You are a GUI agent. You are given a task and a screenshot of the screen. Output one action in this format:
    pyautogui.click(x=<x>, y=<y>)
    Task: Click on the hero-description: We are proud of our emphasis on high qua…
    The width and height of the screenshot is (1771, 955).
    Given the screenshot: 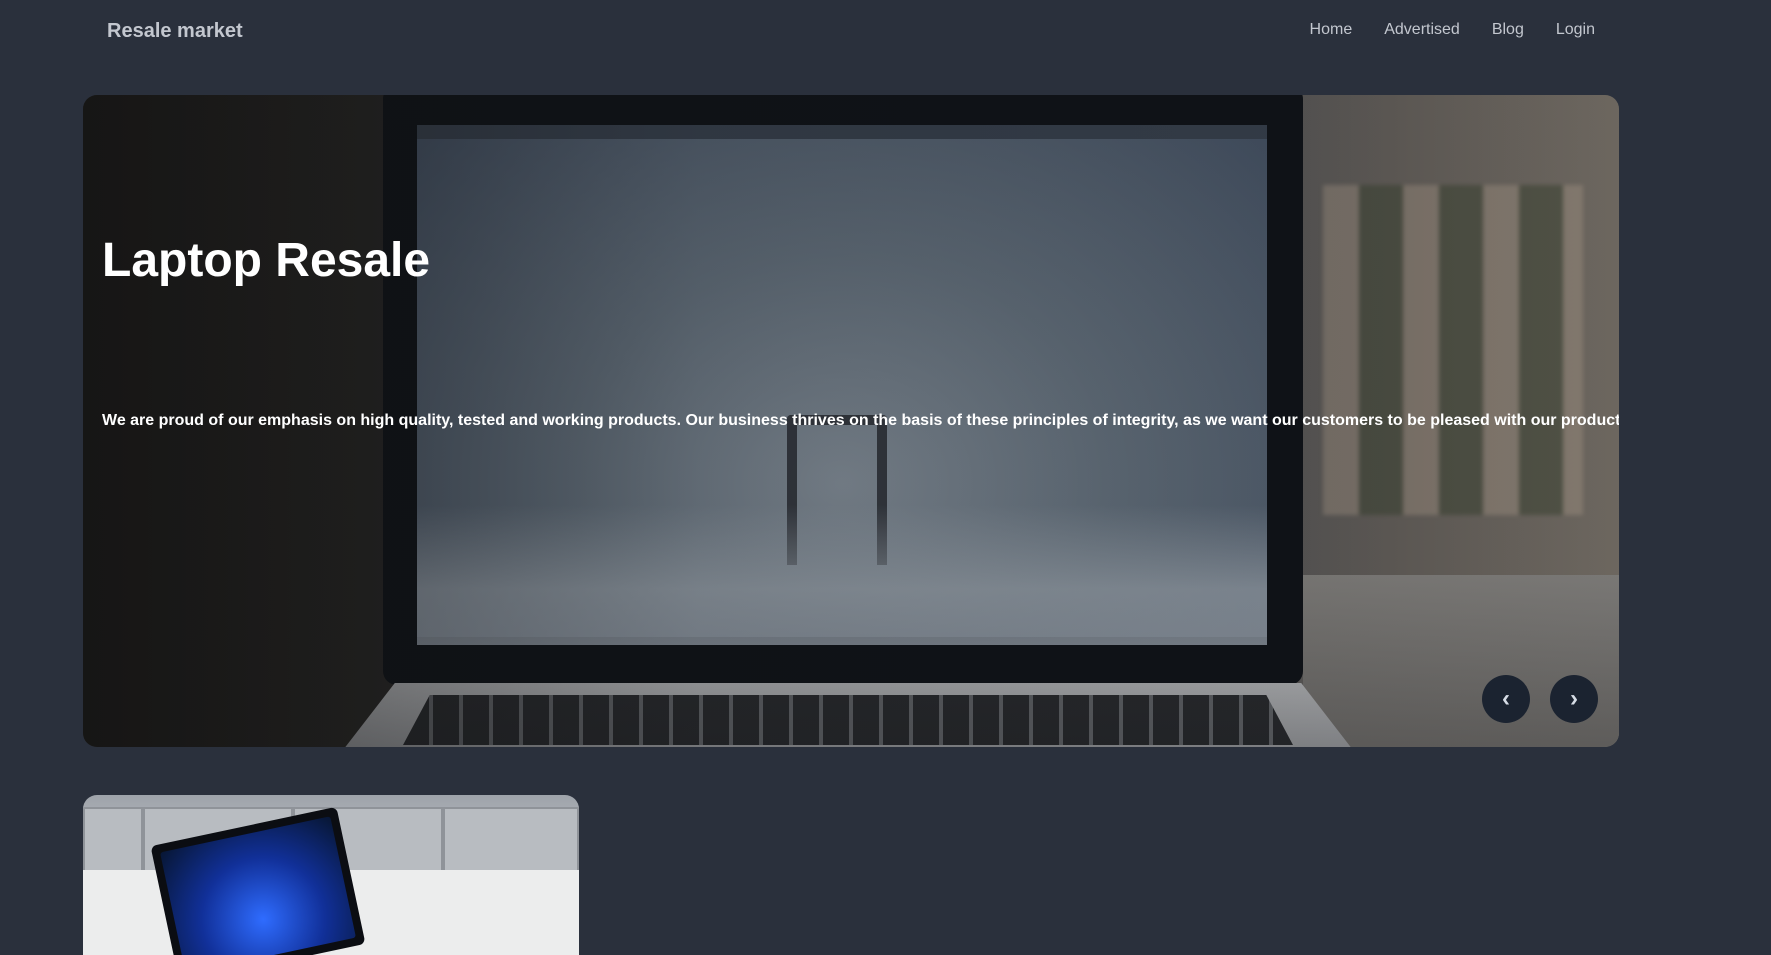 What is the action you would take?
    pyautogui.click(x=860, y=420)
    